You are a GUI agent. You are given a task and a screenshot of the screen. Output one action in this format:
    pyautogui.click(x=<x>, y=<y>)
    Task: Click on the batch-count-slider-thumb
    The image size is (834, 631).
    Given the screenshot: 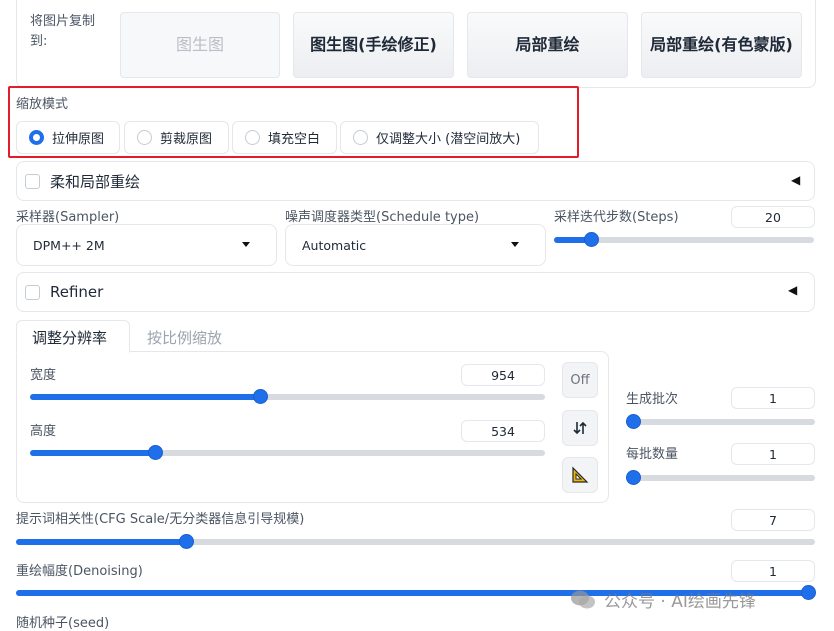 What is the action you would take?
    pyautogui.click(x=633, y=421)
    